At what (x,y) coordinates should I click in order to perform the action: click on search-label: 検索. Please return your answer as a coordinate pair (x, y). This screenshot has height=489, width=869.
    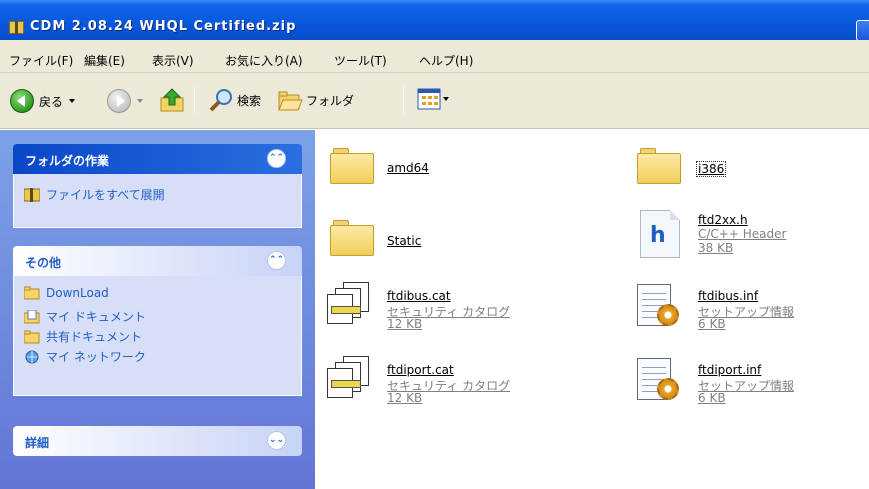
    Looking at the image, I should click on (249, 100).